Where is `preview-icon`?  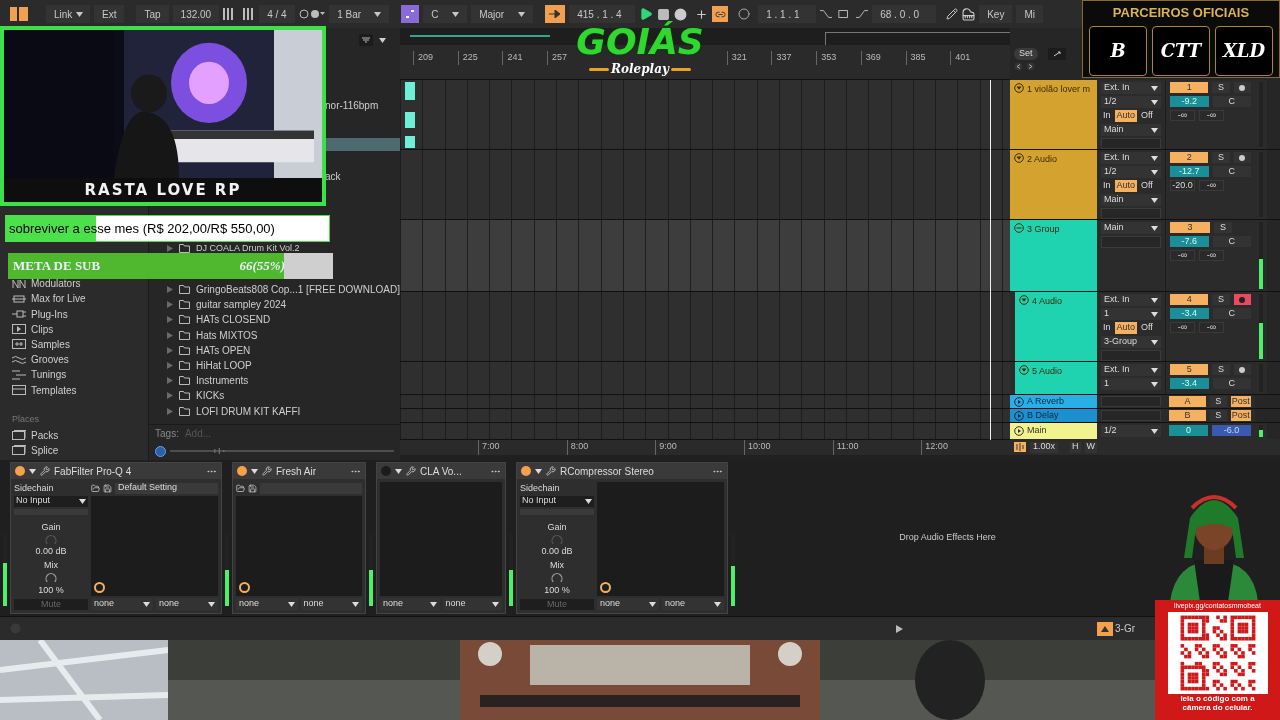 preview-icon is located at coordinates (161, 451).